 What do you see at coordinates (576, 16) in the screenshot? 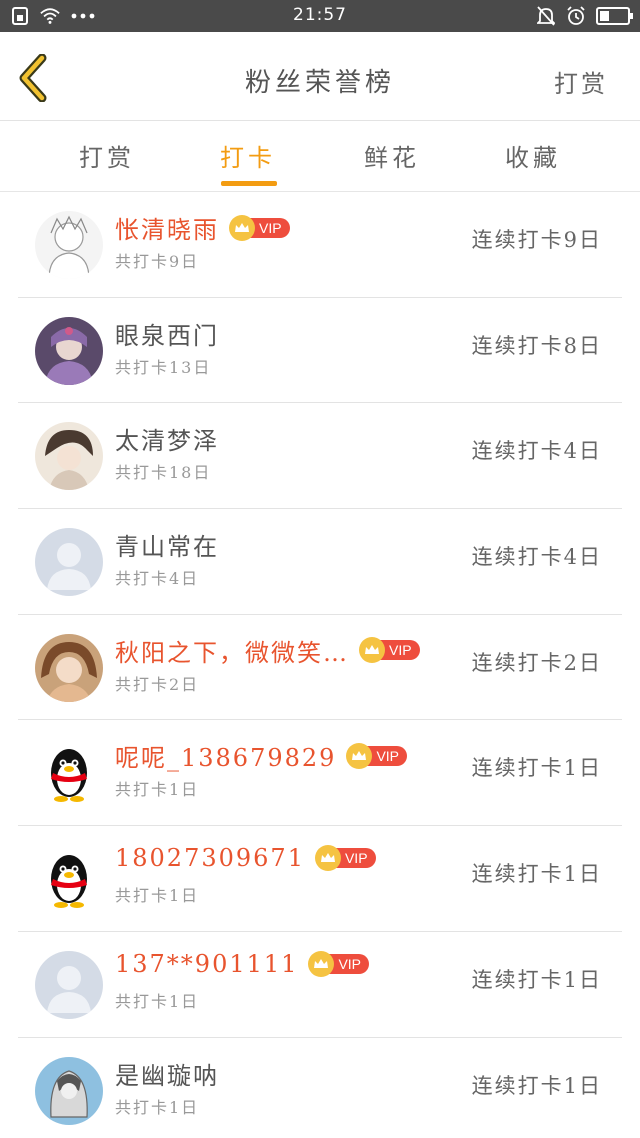
I see `alarm-icon` at bounding box center [576, 16].